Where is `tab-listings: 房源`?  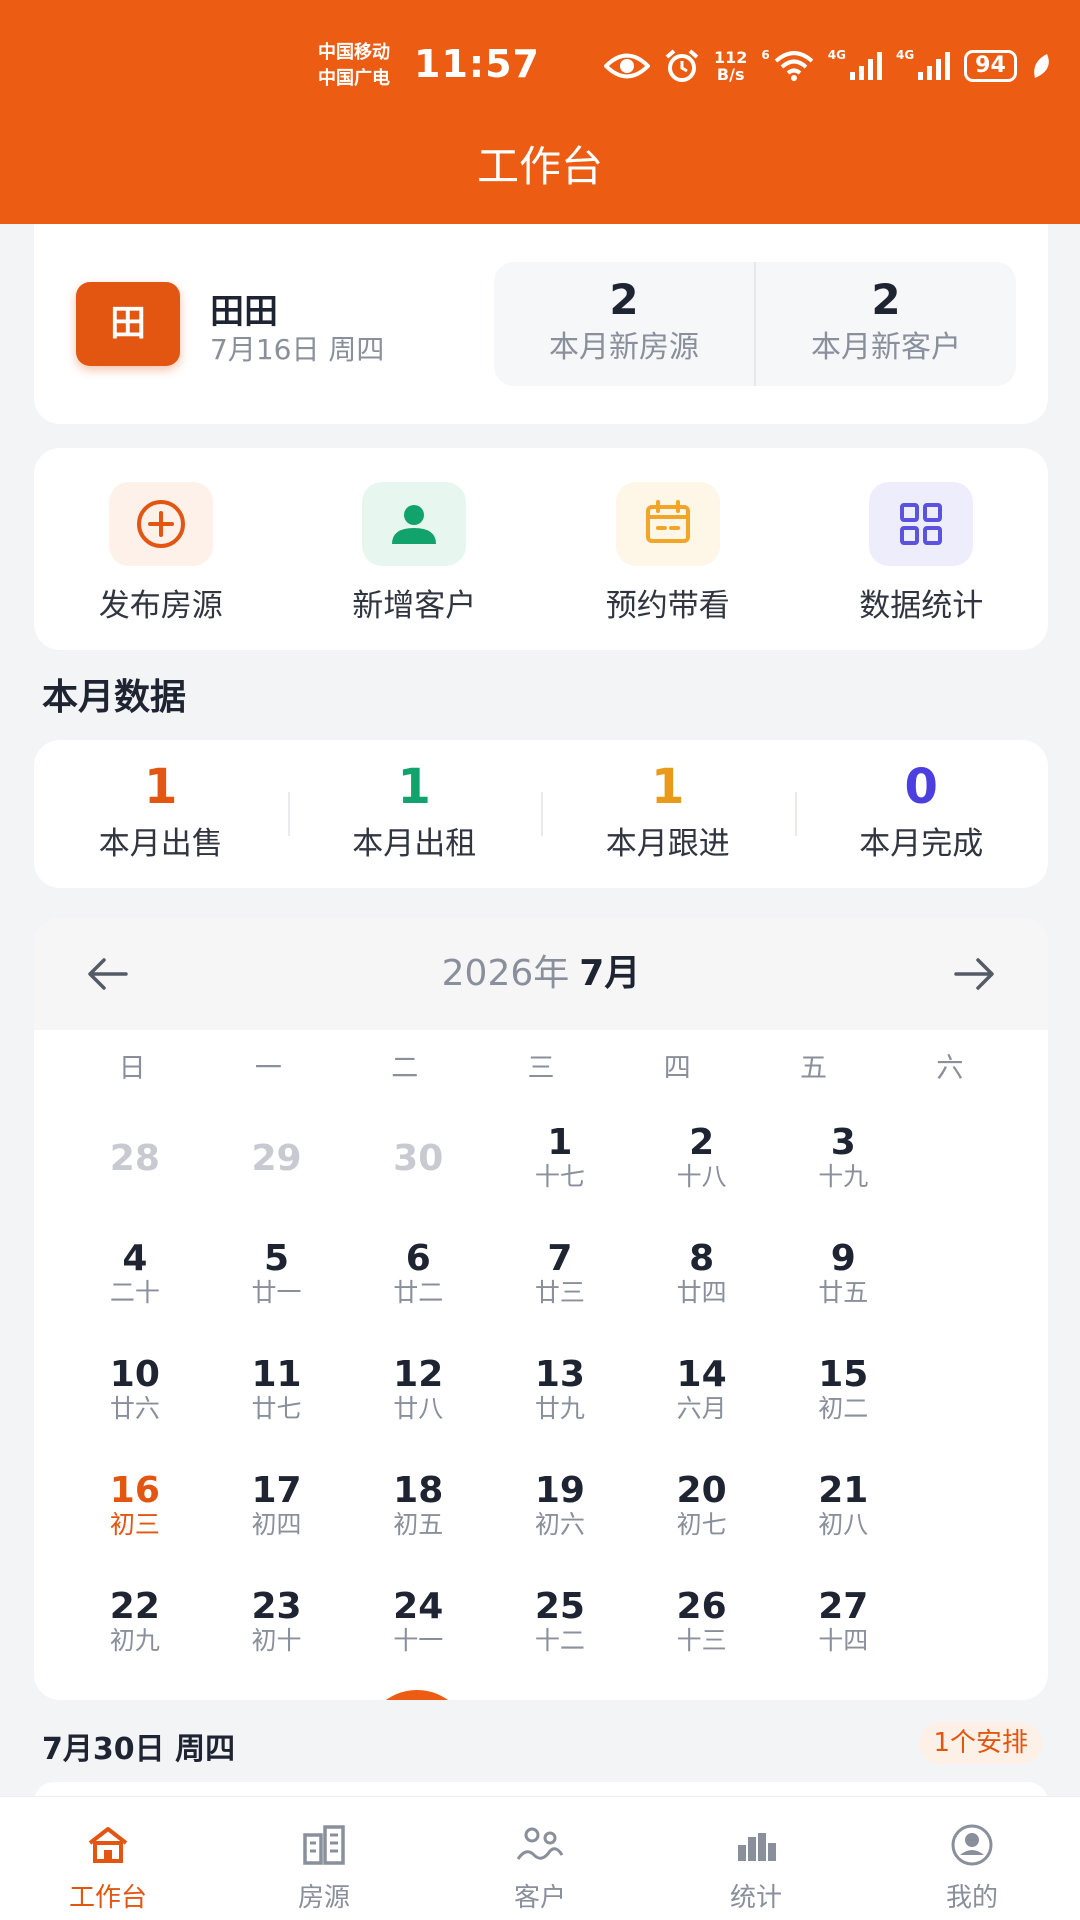 tab-listings: 房源 is located at coordinates (324, 1858).